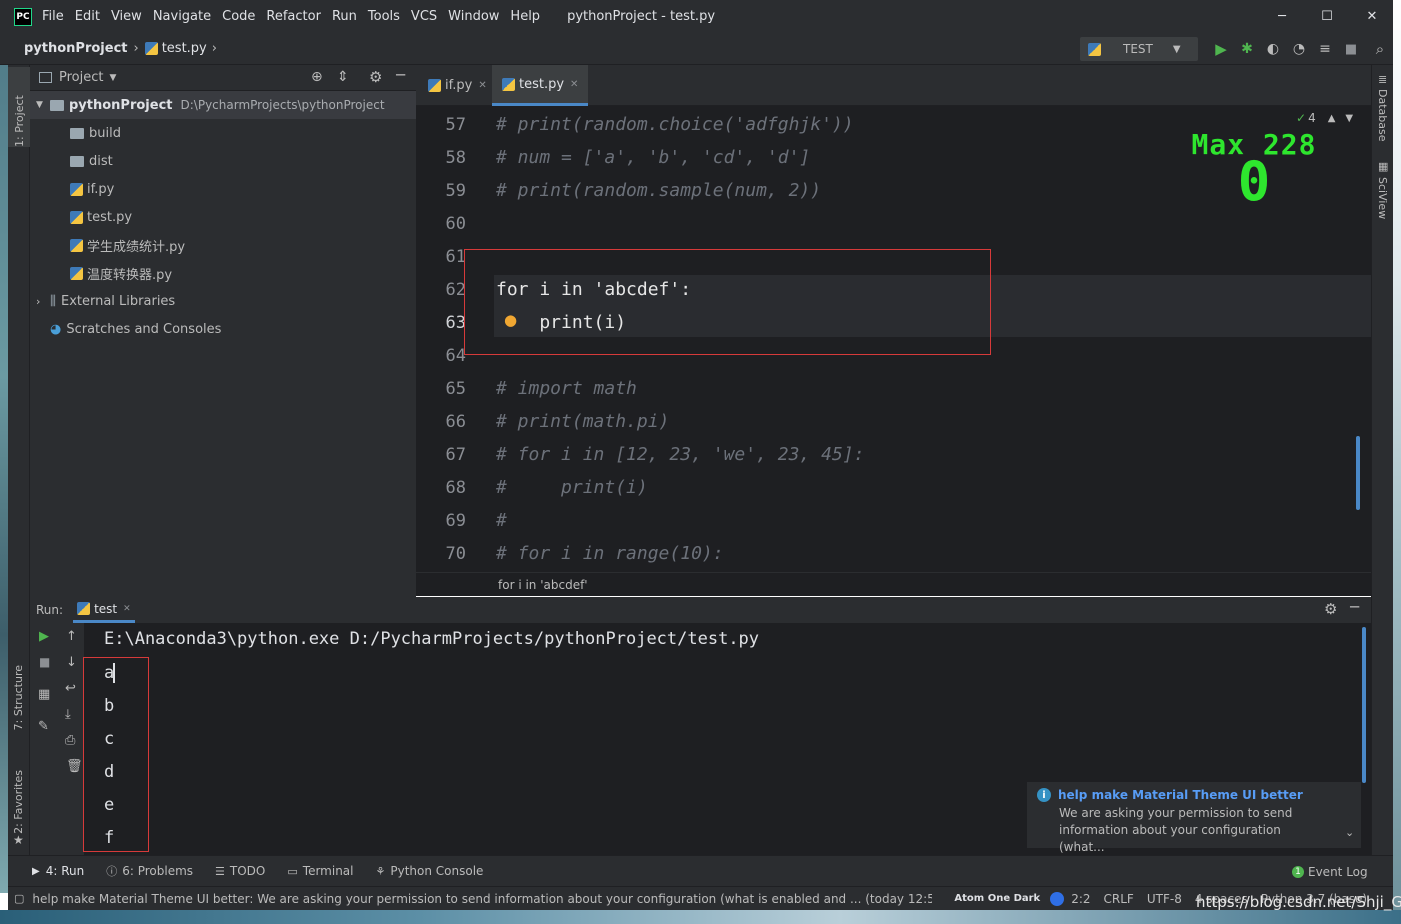  Describe the element at coordinates (1383, 166) in the screenshot. I see `sciview-icon: ▦` at that location.